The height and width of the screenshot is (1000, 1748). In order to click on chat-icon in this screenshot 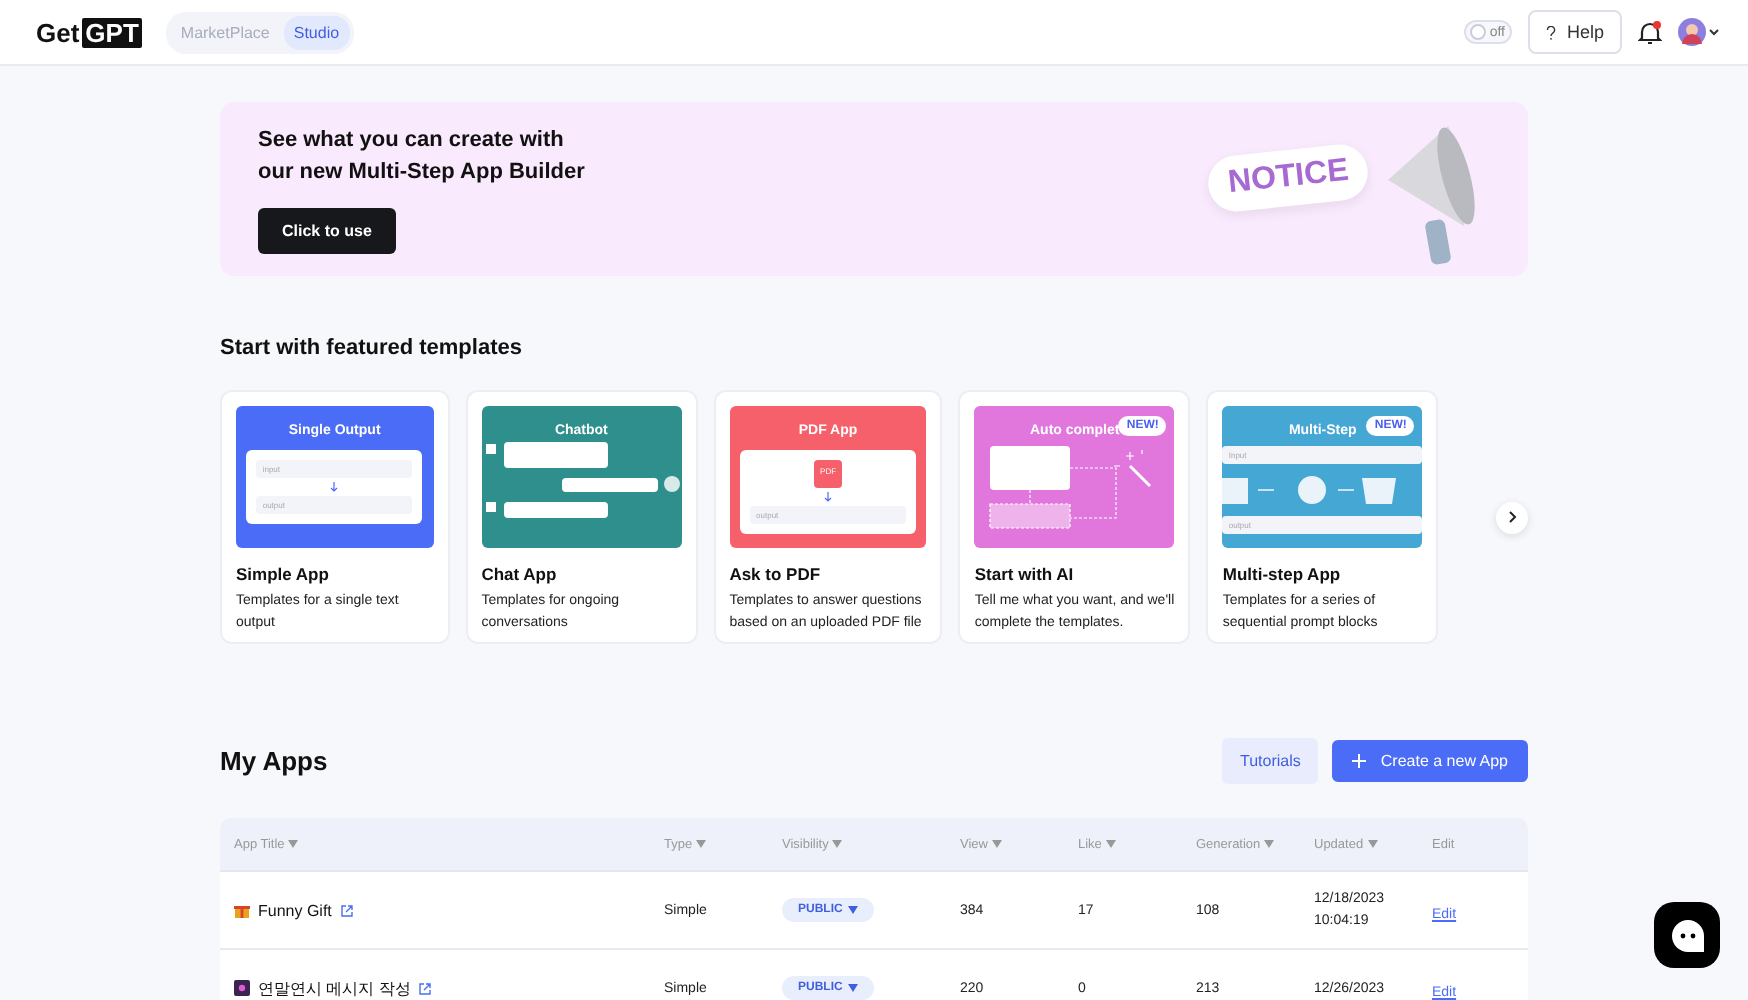, I will do `click(1687, 935)`.